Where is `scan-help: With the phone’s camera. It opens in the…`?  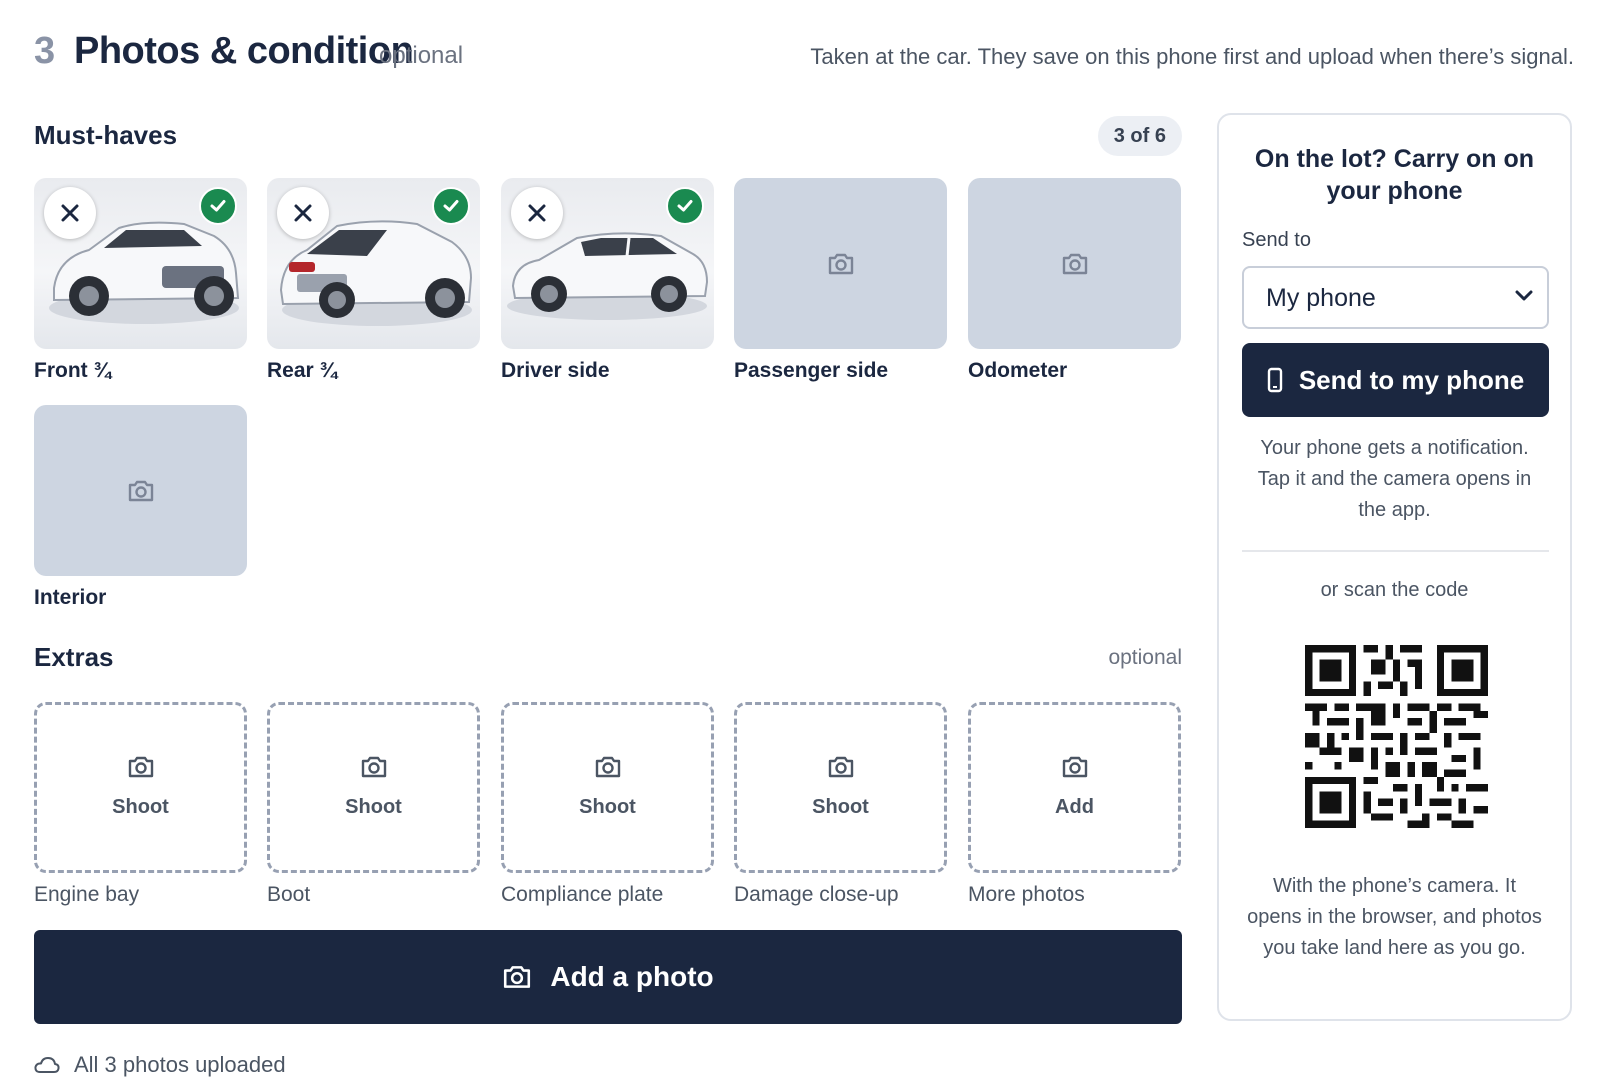
scan-help: With the phone’s camera. It opens in the… is located at coordinates (1394, 917).